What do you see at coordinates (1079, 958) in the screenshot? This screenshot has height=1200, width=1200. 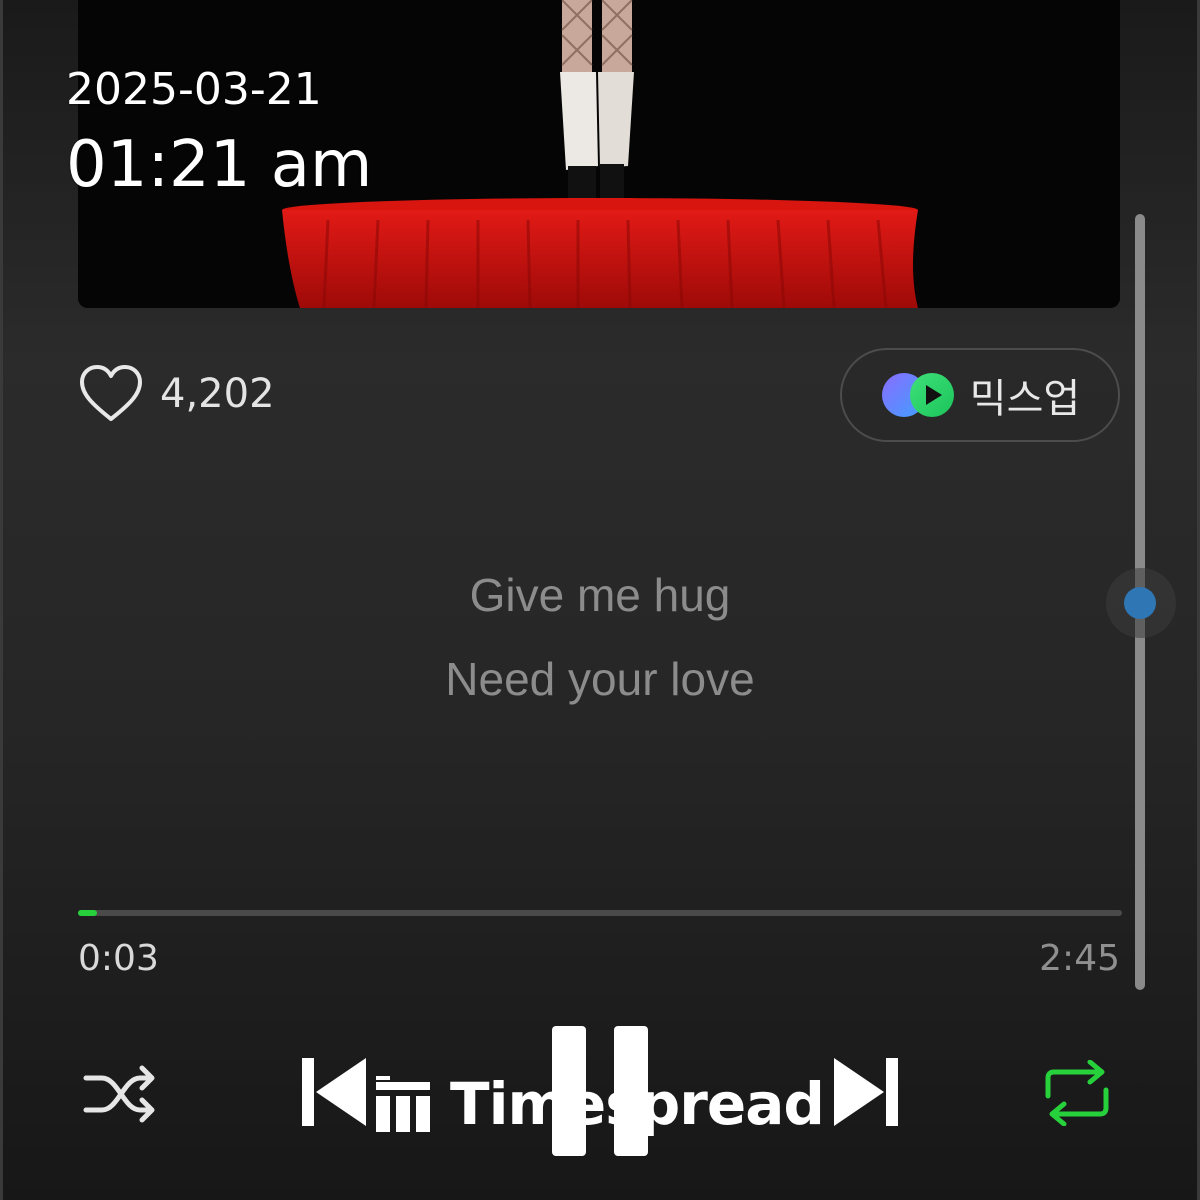 I see `total-duration: 2:45` at bounding box center [1079, 958].